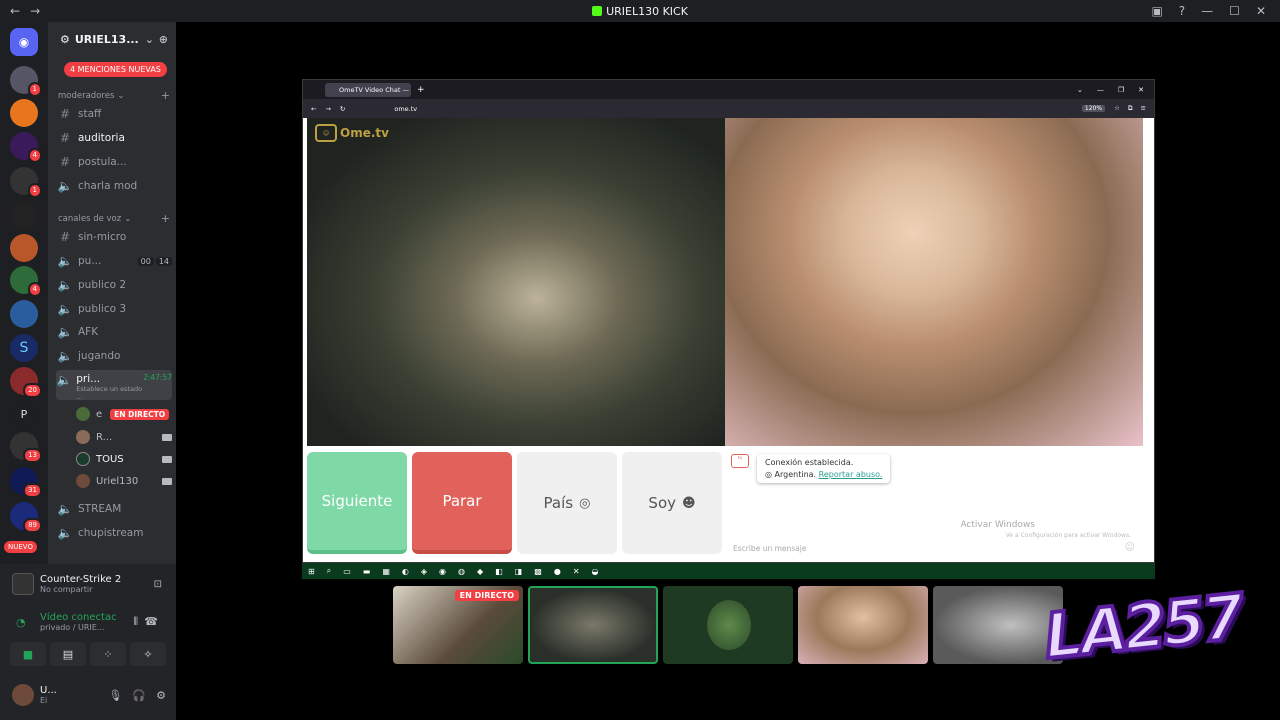  I want to click on server-icon: 20, so click(26, 382).